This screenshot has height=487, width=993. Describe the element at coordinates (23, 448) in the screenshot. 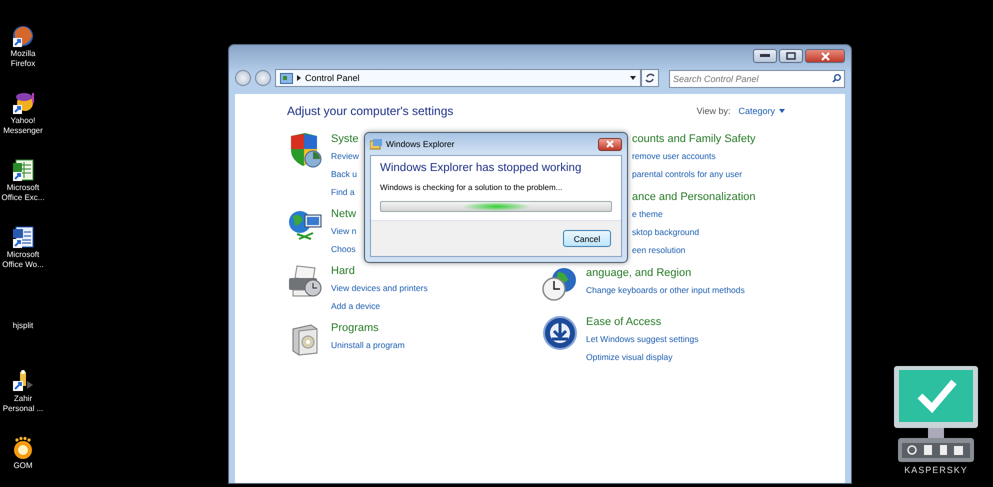

I see `gom-player-icon` at that location.